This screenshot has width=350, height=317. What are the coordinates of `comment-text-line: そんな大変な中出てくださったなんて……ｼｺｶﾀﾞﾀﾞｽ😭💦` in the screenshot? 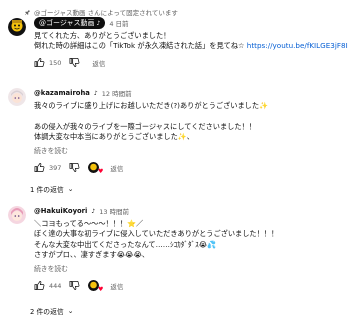 It's located at (125, 244).